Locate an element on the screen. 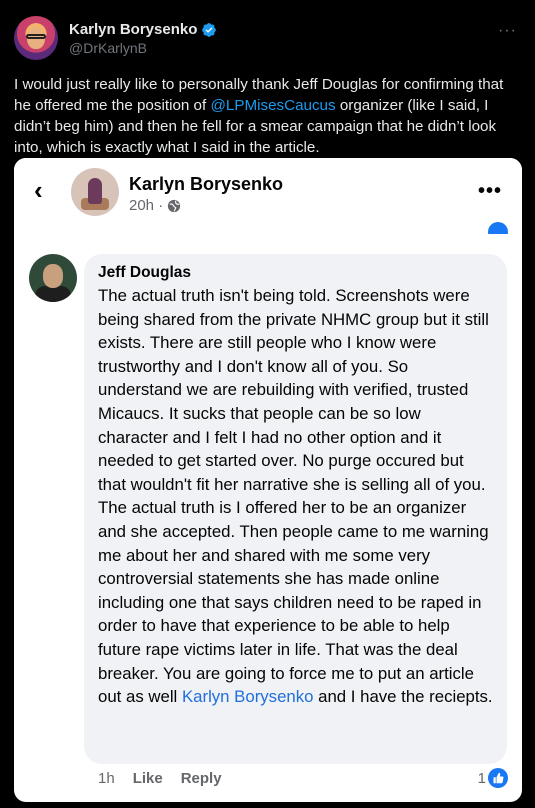  ellipsis-icon: ··· is located at coordinates (507, 31).